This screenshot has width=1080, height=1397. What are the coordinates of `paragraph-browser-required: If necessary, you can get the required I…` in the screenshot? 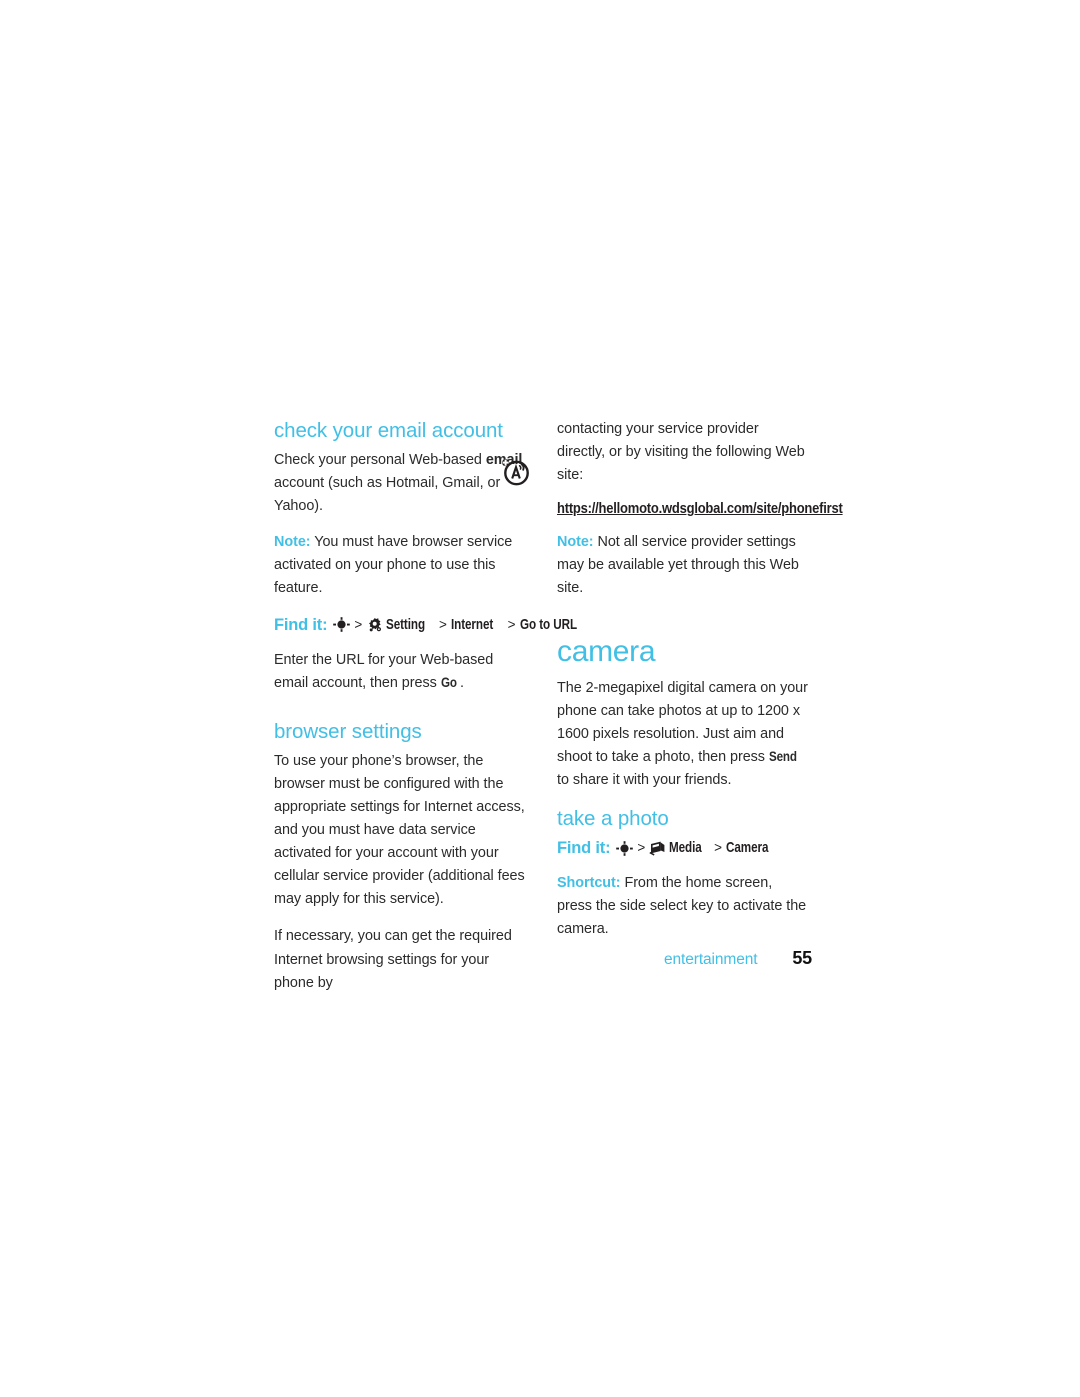 It's located at (393, 959).